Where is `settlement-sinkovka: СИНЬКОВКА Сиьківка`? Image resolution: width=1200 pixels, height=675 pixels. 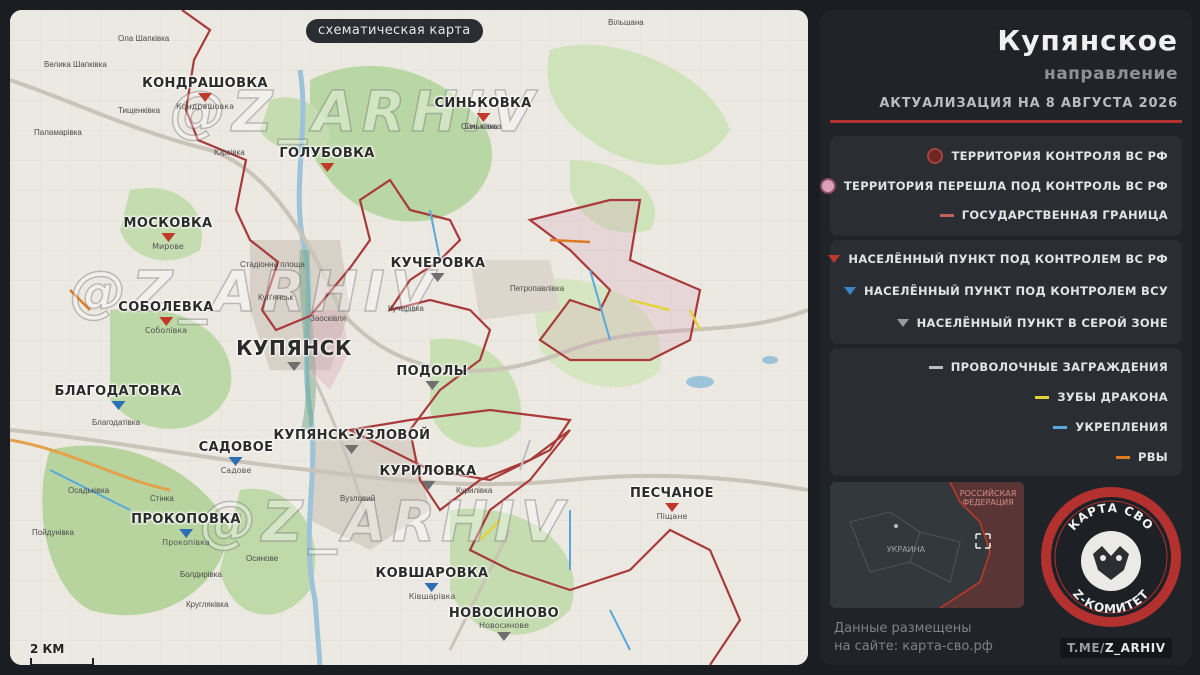 settlement-sinkovka: СИНЬКОВКА Сиьківка is located at coordinates (482, 113).